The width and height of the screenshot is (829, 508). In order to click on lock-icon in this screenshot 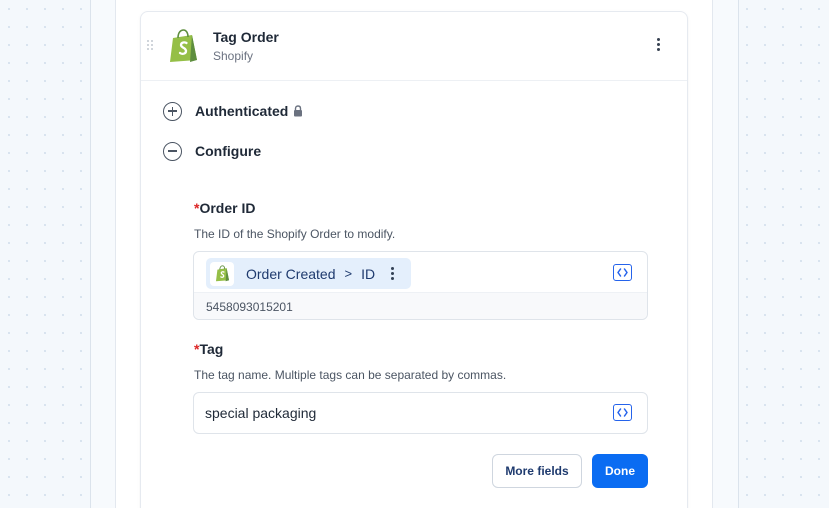, I will do `click(298, 111)`.